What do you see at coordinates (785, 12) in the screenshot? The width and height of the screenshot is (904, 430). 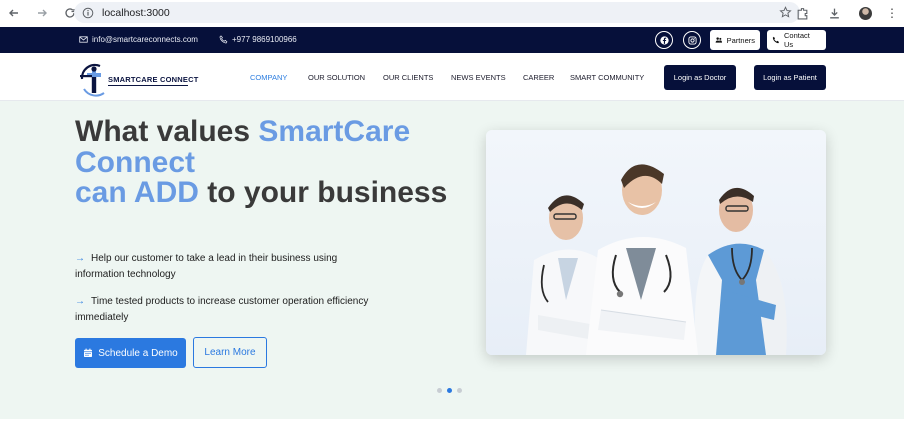 I see `bookmark-star-icon` at bounding box center [785, 12].